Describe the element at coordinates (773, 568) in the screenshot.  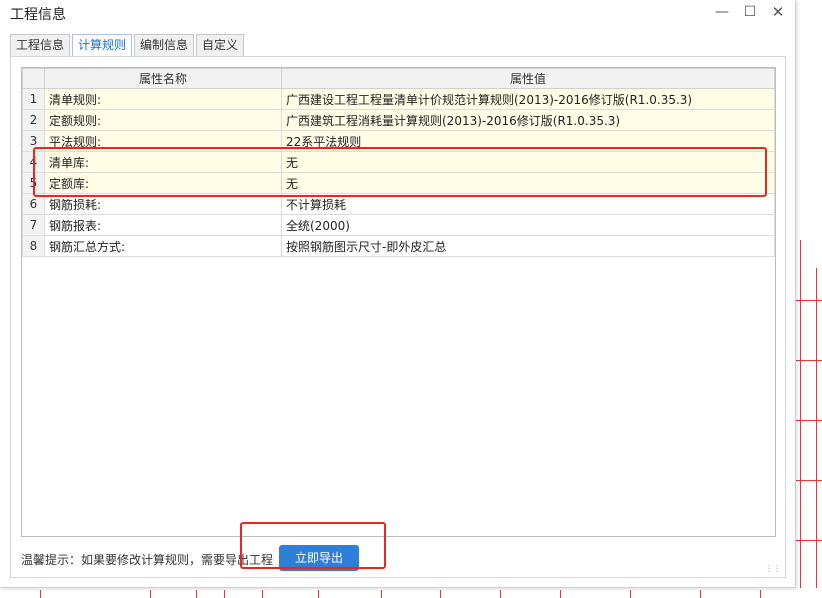
I see `resize-grip-icon: ⋮⋮` at that location.